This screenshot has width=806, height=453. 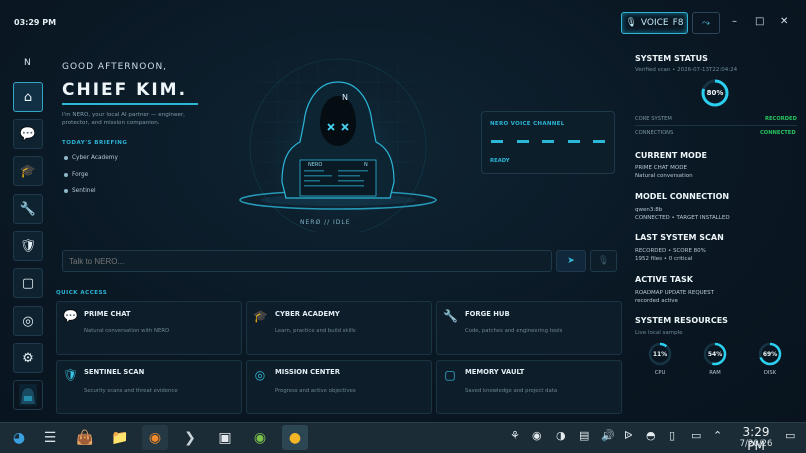 I want to click on file-manager-icon: 📁, so click(x=120, y=437).